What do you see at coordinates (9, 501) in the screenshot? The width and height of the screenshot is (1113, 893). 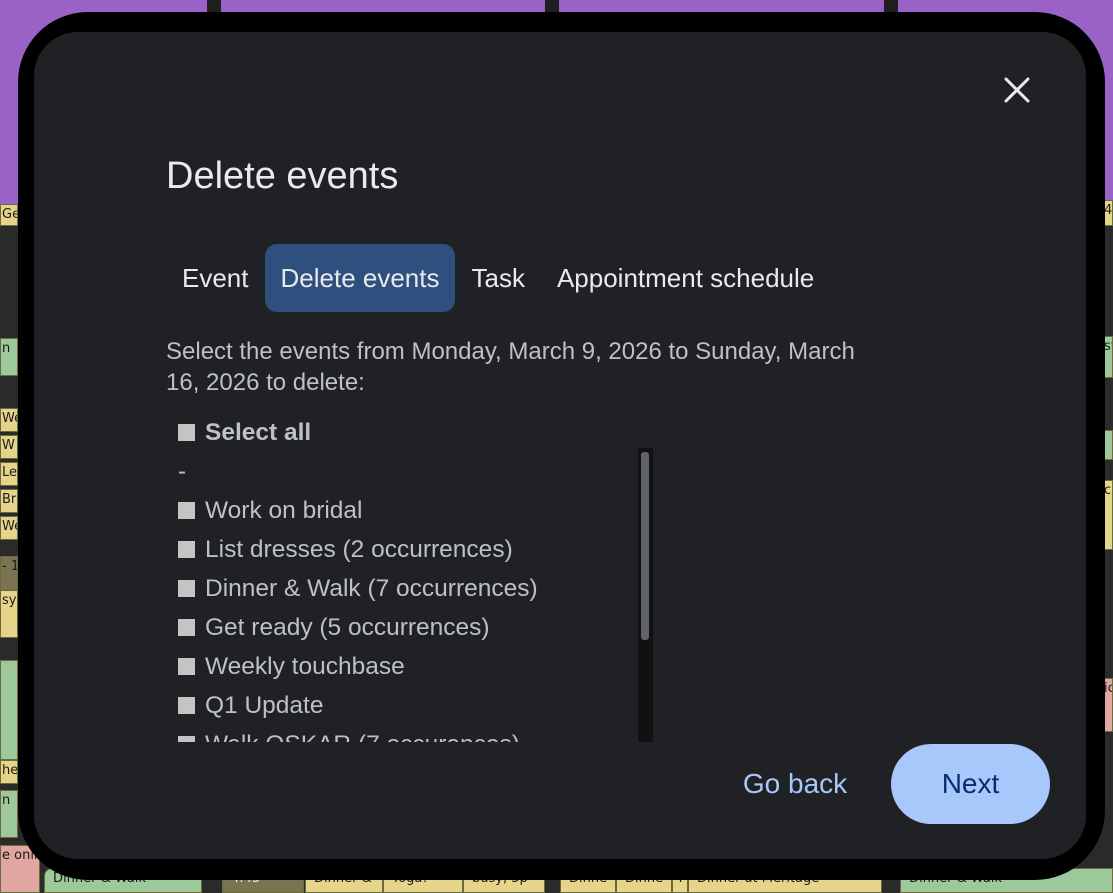 I see `calendar-chip: Br` at bounding box center [9, 501].